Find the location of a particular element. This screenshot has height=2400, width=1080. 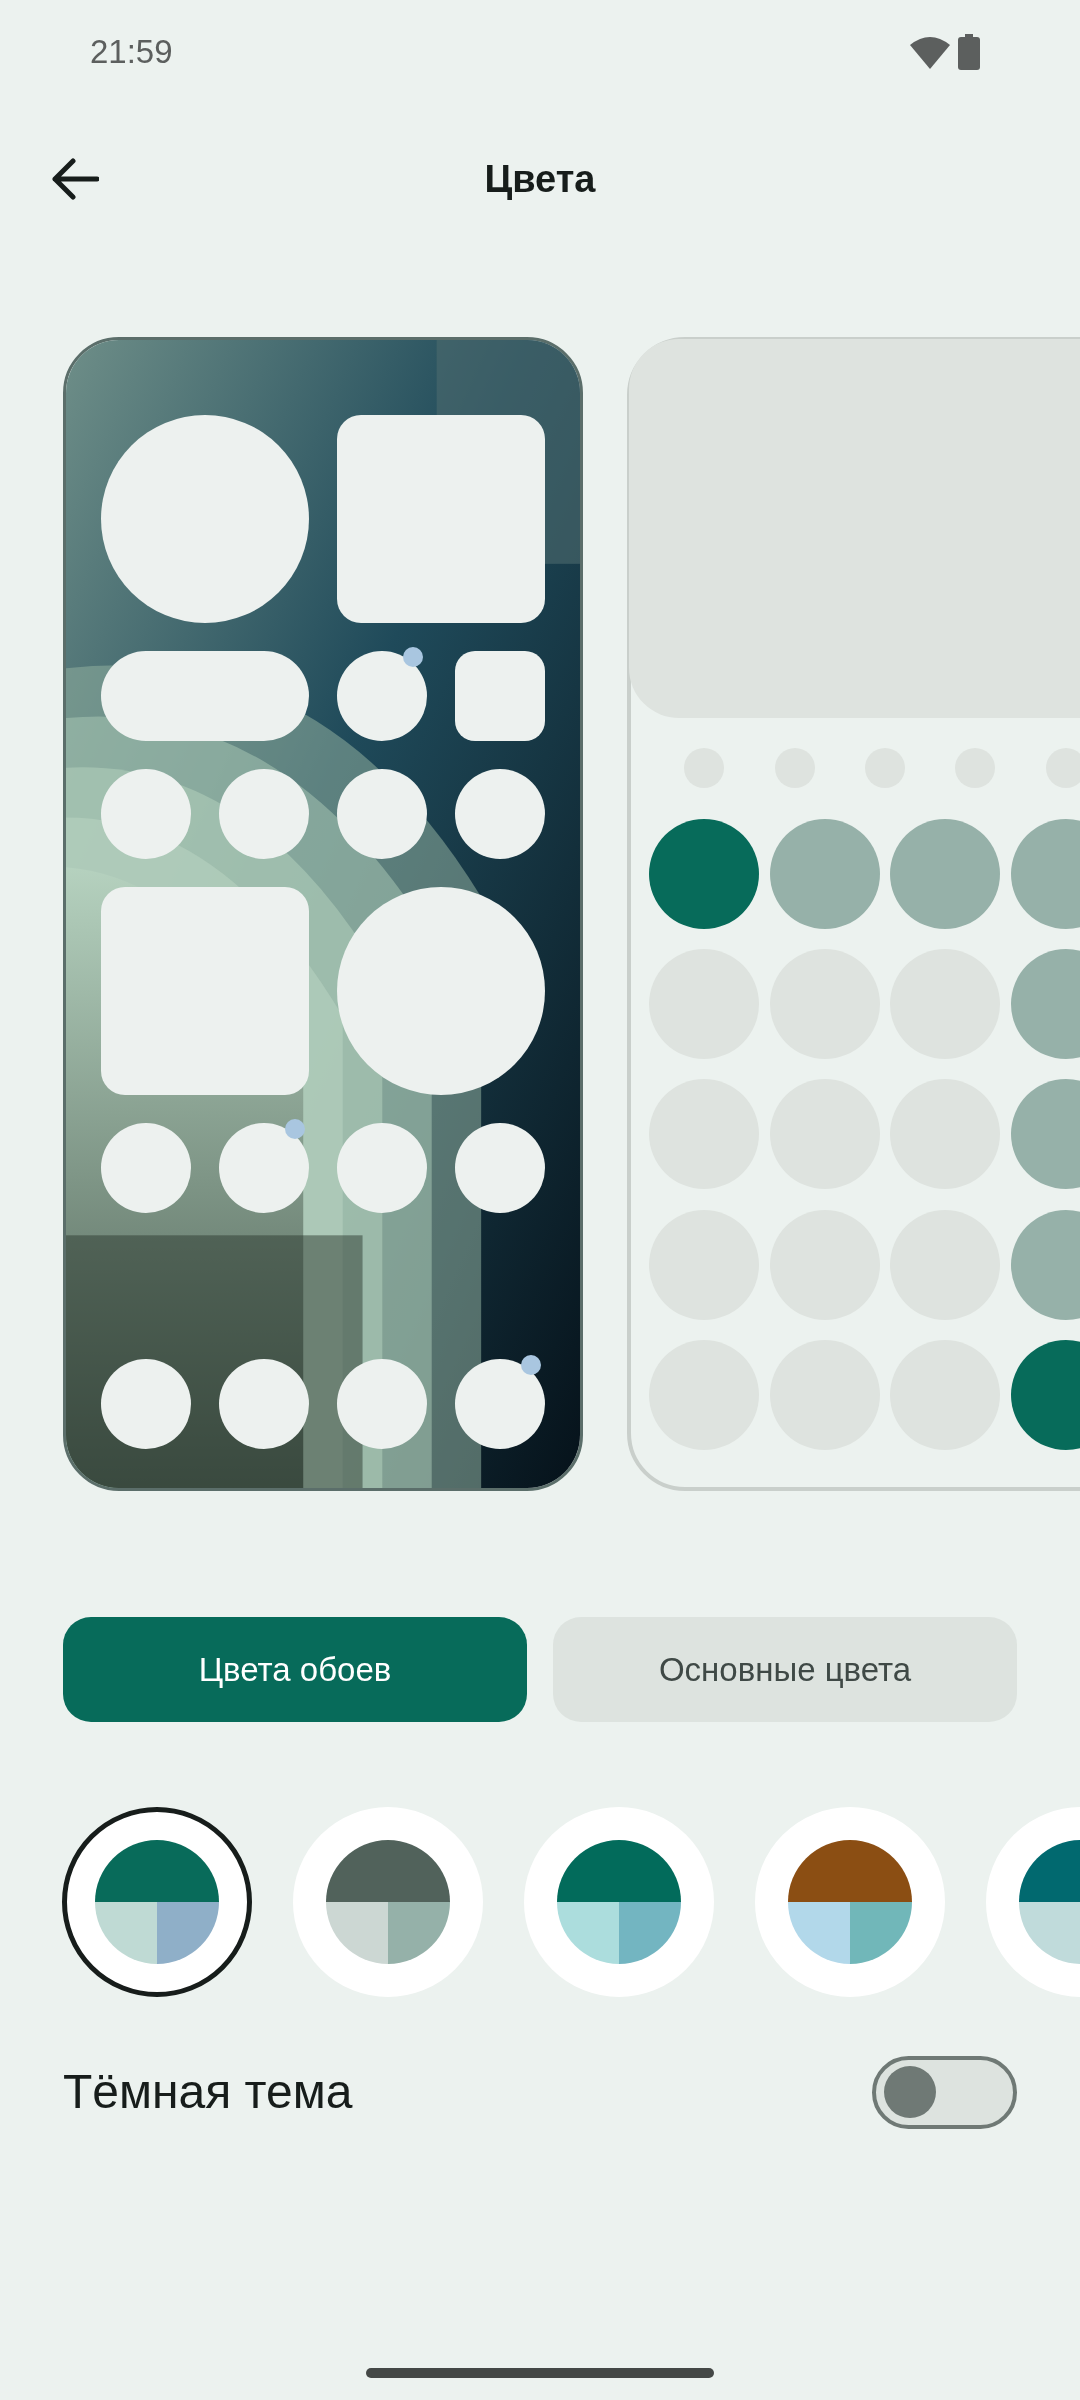

status-time: 21:59 is located at coordinates (131, 52).